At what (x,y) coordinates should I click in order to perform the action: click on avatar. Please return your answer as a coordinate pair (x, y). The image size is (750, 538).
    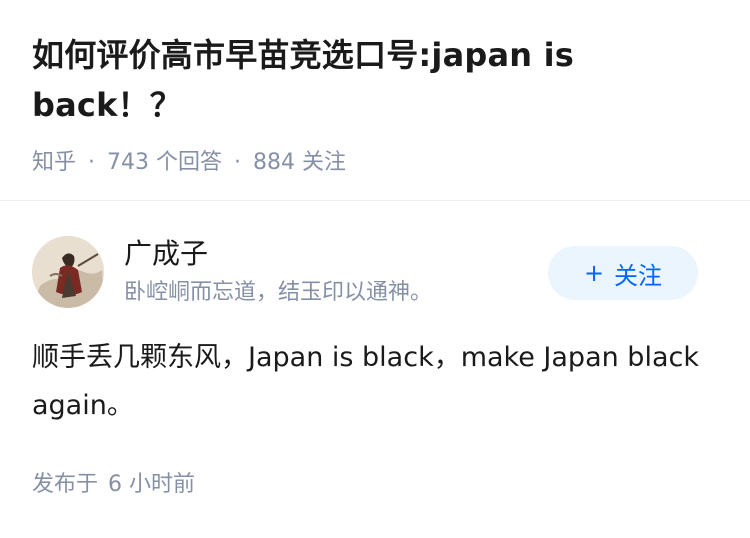
    Looking at the image, I should click on (68, 272).